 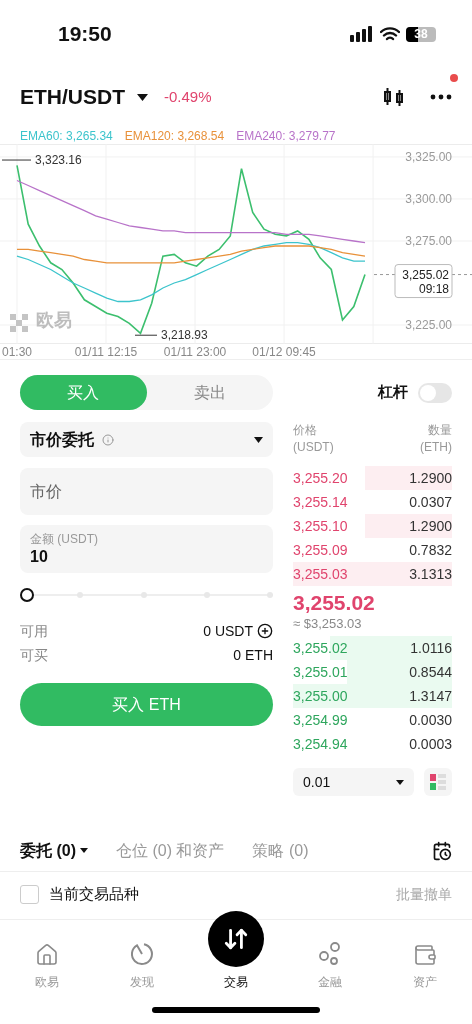 What do you see at coordinates (430, 574) in the screenshot?
I see `ask-quantity: 3.1313` at bounding box center [430, 574].